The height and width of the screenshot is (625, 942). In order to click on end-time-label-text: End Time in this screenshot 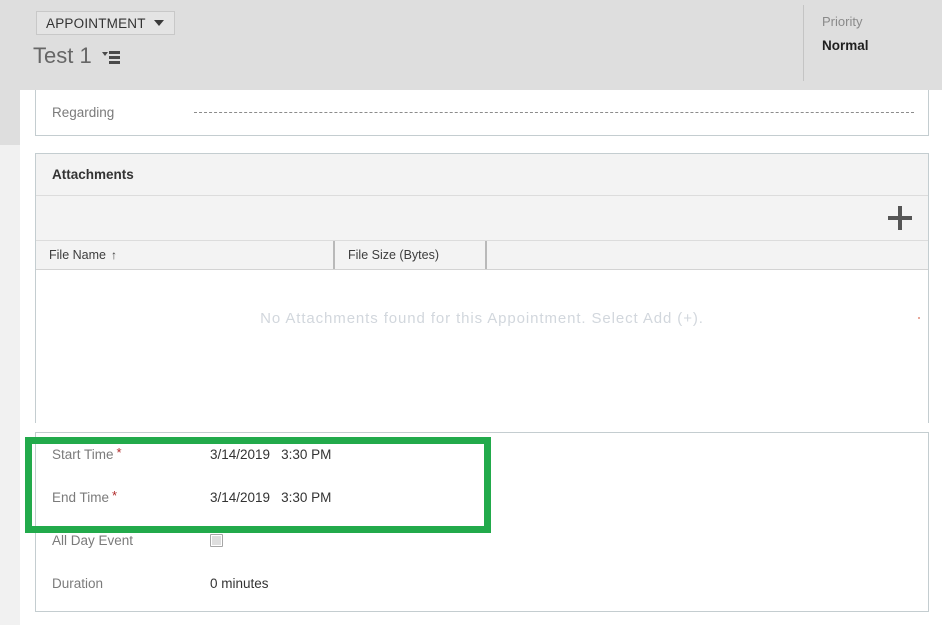, I will do `click(81, 497)`.